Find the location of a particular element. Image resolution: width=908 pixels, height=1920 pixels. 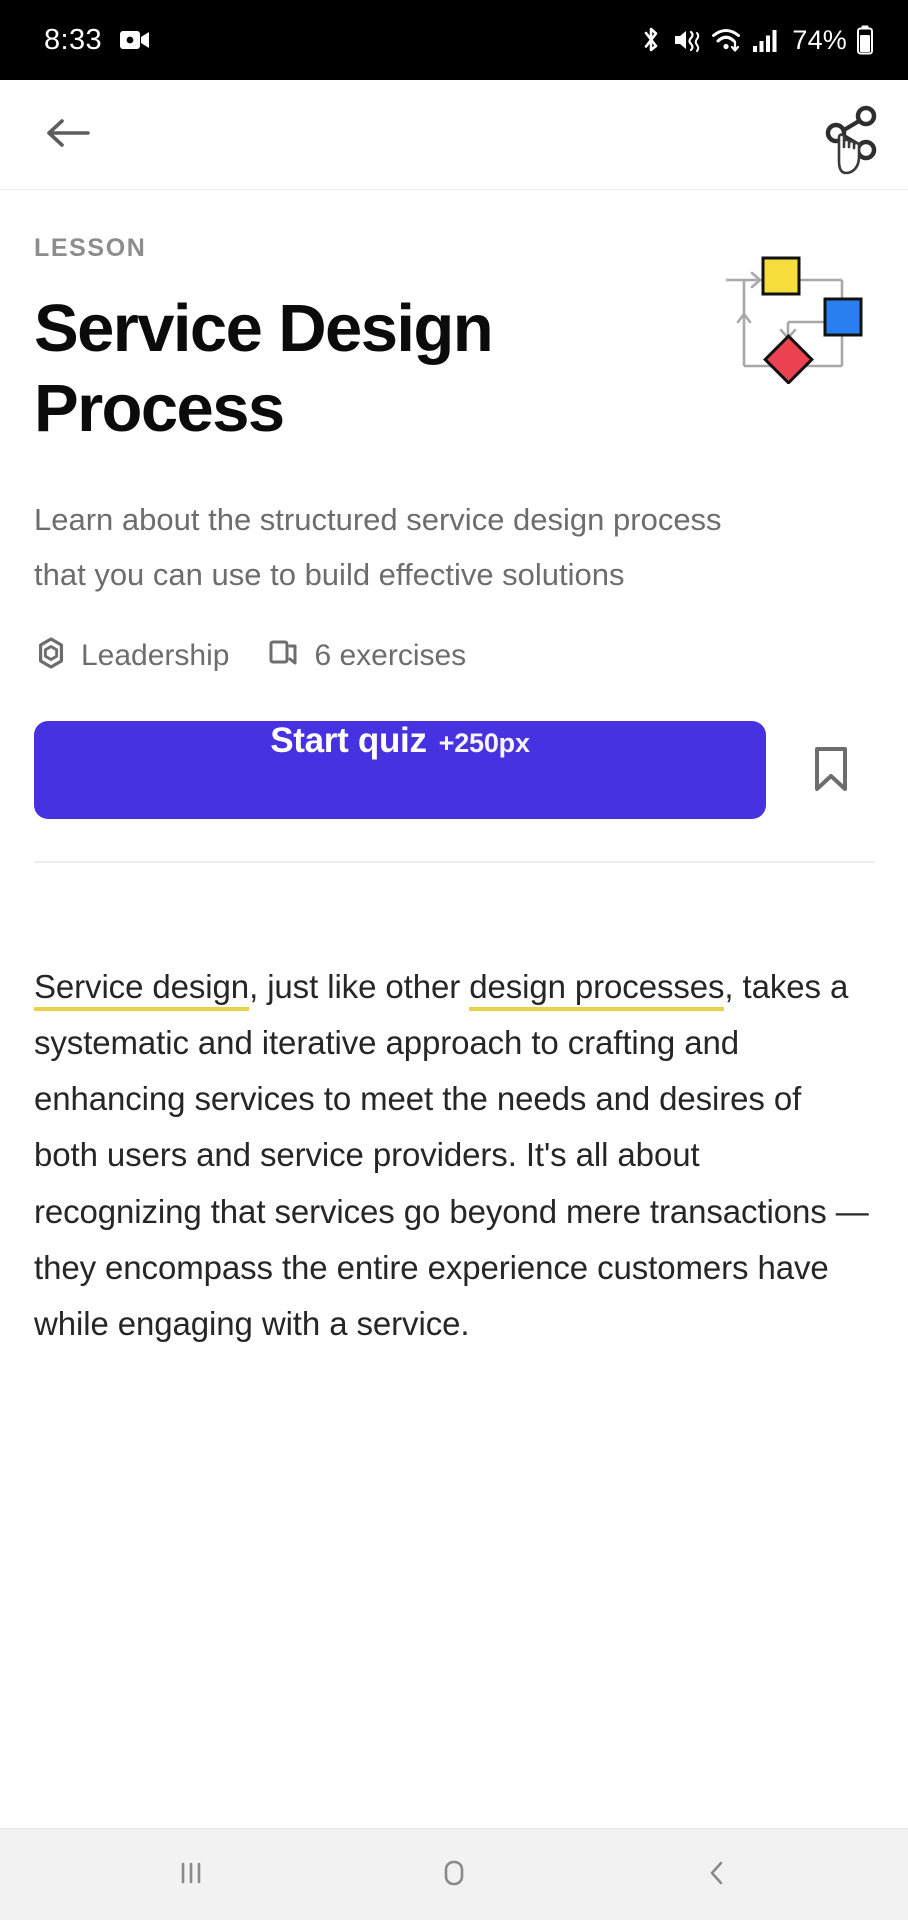

lesson-hero: LESSON Service Design Process is located at coordinates (454, 320).